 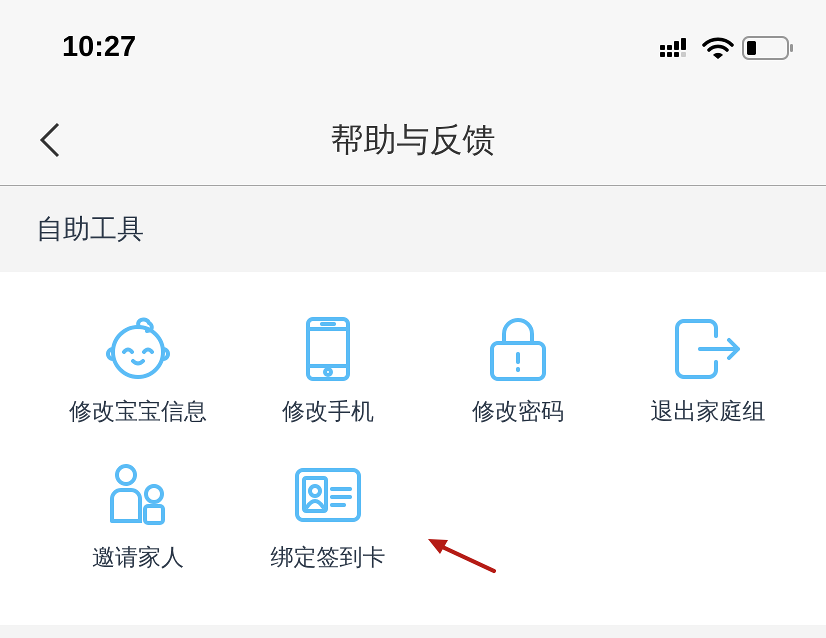 I want to click on tool-label: 邀请家人, so click(x=138, y=558).